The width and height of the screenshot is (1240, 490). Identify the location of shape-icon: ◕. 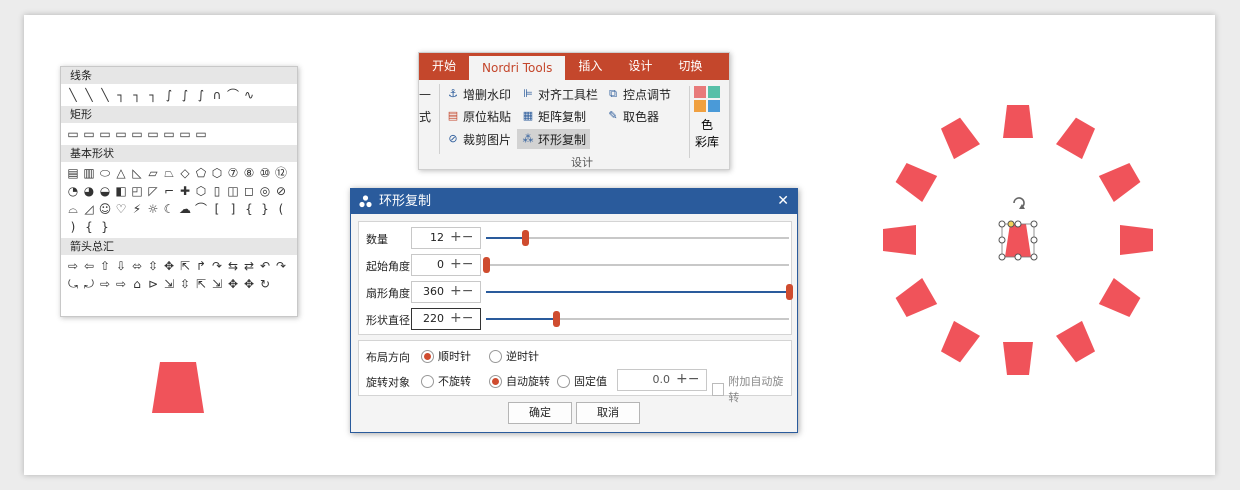
(89, 191).